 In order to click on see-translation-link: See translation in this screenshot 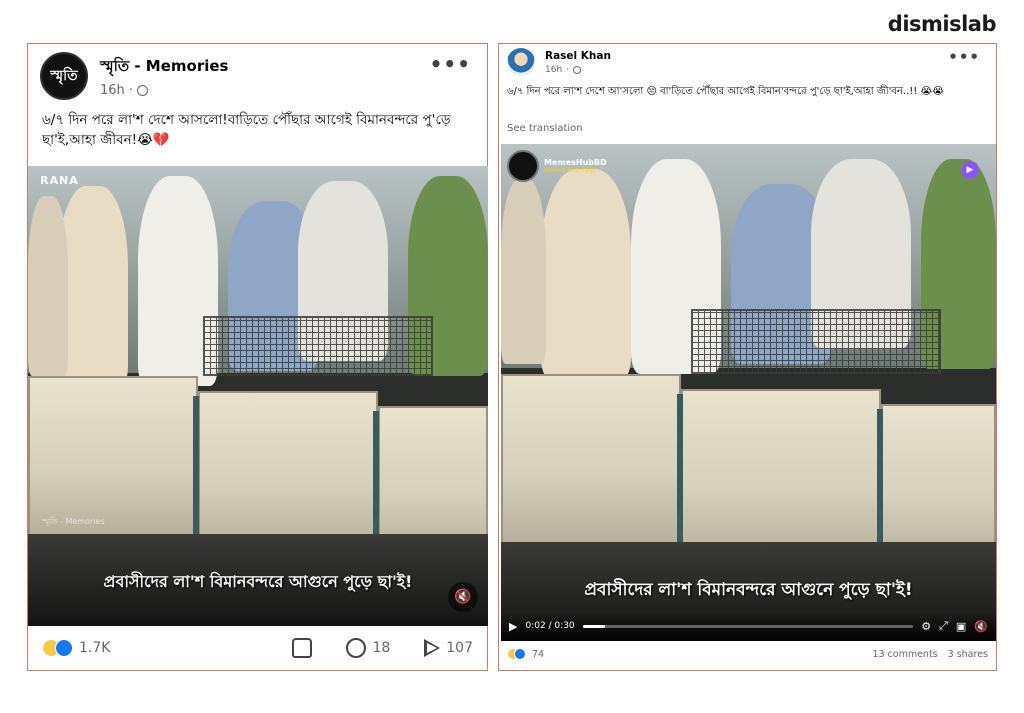, I will do `click(545, 128)`.